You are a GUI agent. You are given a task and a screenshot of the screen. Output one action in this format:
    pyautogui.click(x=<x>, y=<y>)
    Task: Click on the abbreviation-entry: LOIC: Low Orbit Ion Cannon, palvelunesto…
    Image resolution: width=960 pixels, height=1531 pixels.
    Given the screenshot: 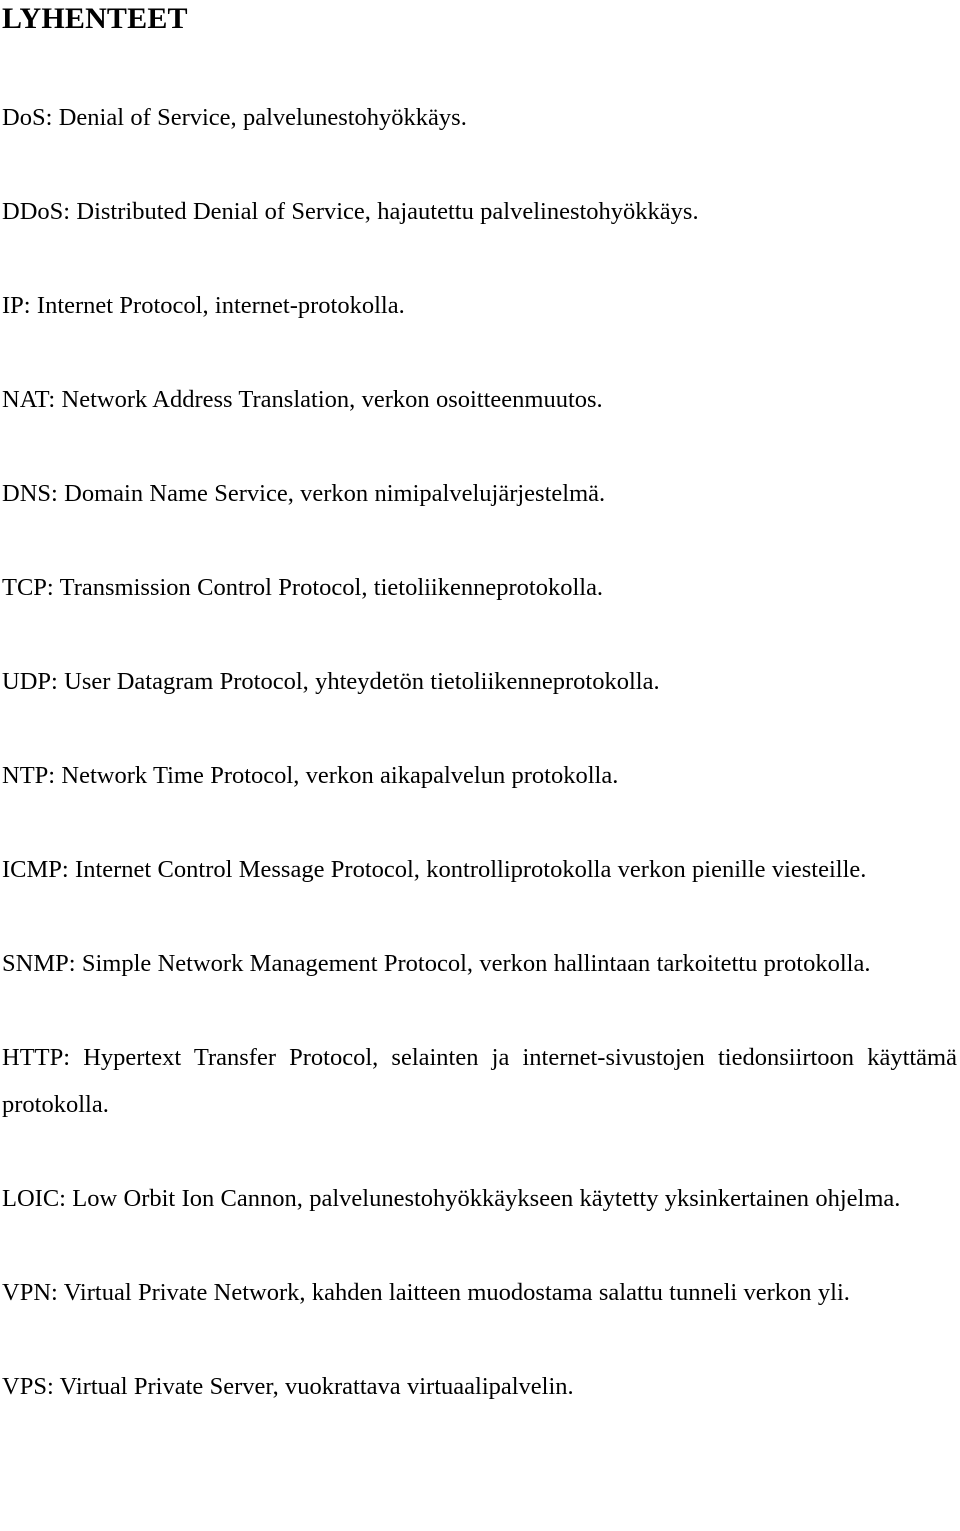 What is the action you would take?
    pyautogui.click(x=451, y=1198)
    